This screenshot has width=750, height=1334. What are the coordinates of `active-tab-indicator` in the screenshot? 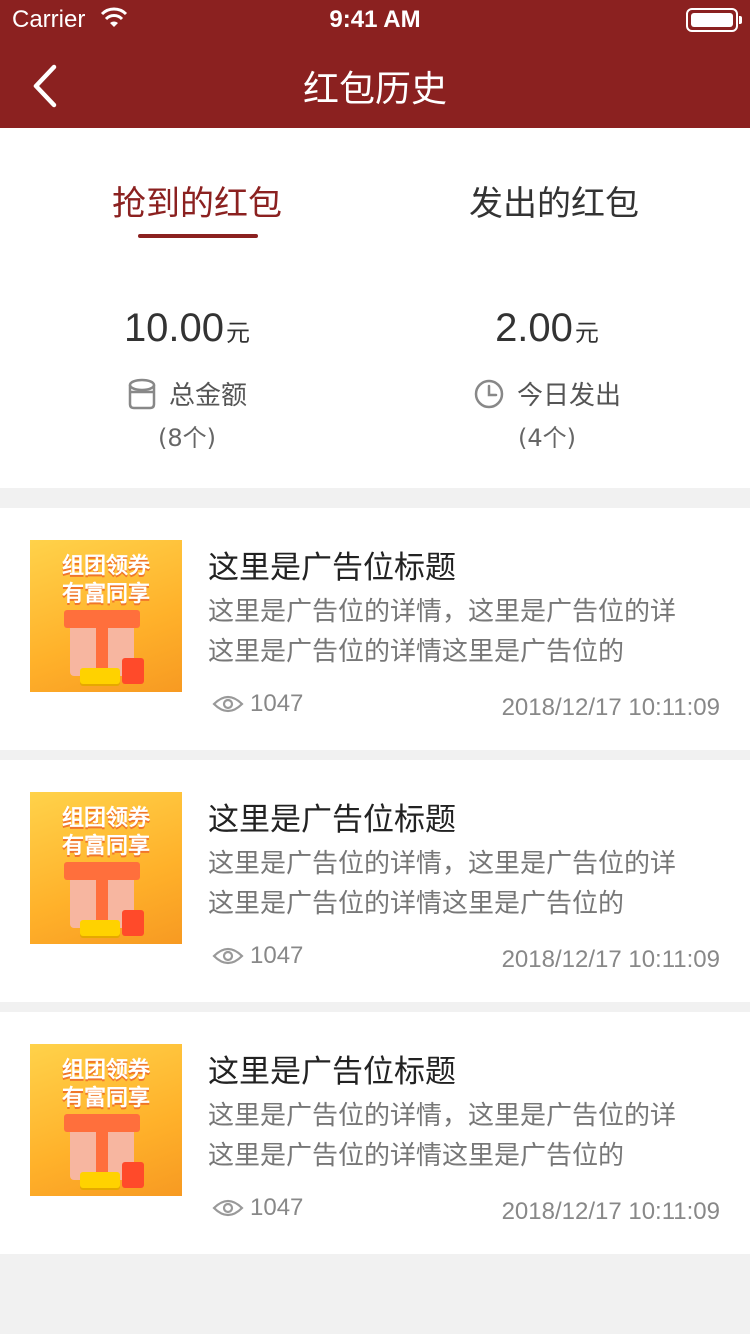 It's located at (198, 236).